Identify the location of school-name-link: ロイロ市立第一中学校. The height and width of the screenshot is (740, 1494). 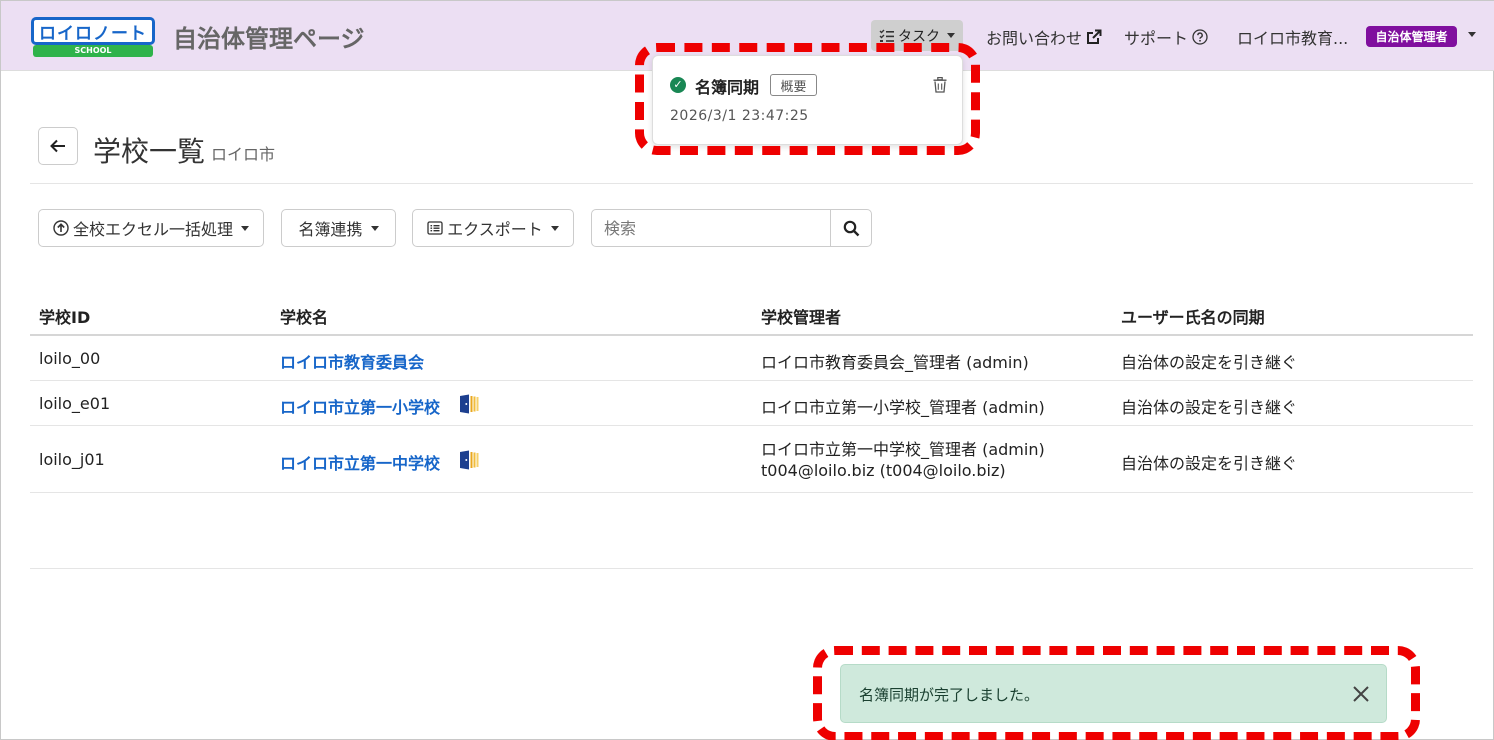
(360, 462).